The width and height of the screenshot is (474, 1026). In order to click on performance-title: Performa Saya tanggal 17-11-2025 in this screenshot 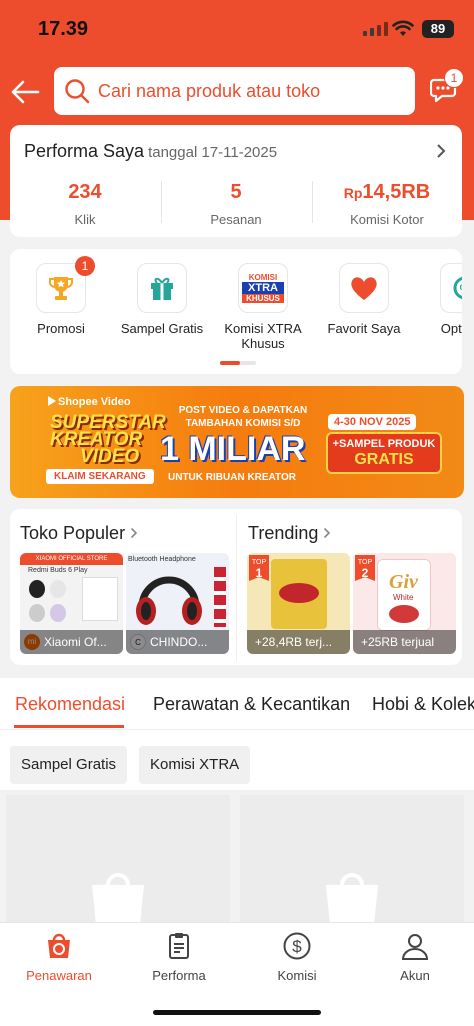, I will do `click(150, 151)`.